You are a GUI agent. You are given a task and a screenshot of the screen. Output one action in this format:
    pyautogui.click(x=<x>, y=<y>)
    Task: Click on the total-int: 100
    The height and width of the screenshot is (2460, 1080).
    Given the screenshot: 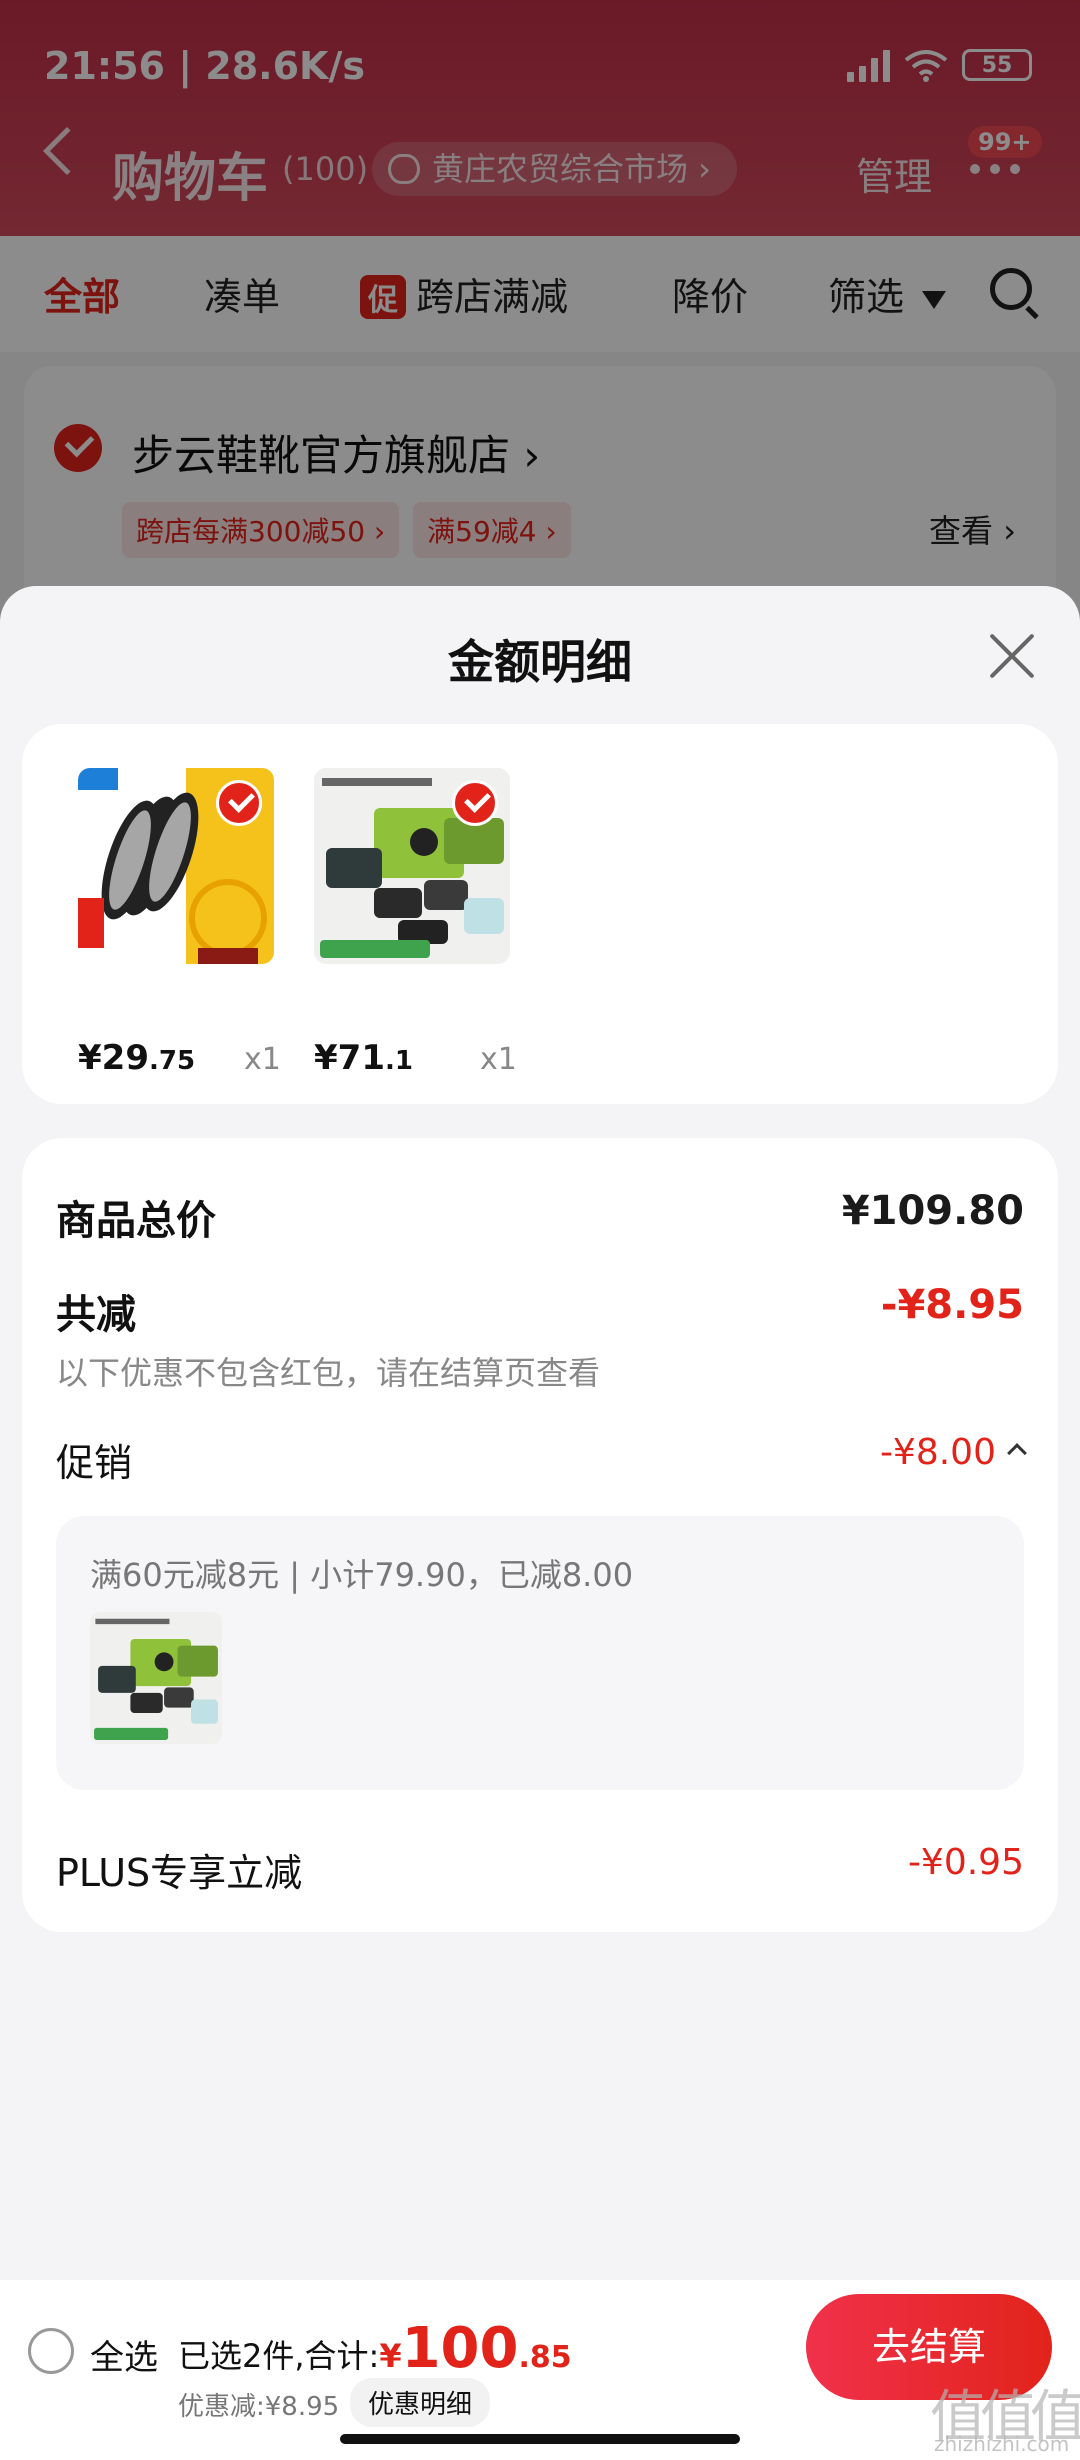 What is the action you would take?
    pyautogui.click(x=460, y=2348)
    